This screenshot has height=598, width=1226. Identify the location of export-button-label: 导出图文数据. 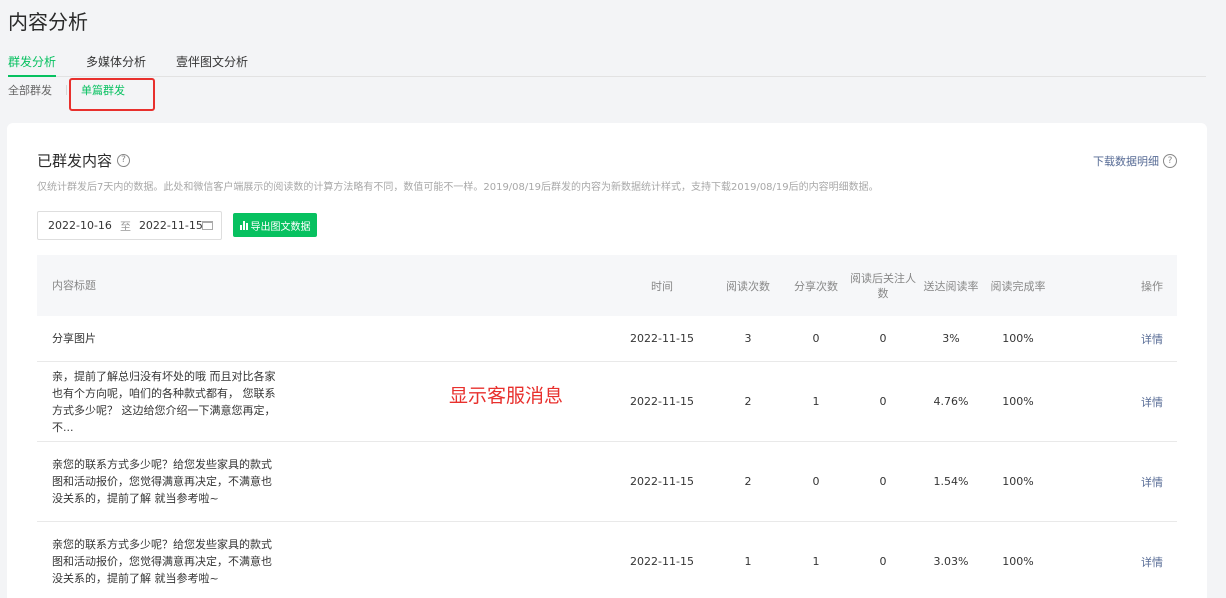
(280, 227).